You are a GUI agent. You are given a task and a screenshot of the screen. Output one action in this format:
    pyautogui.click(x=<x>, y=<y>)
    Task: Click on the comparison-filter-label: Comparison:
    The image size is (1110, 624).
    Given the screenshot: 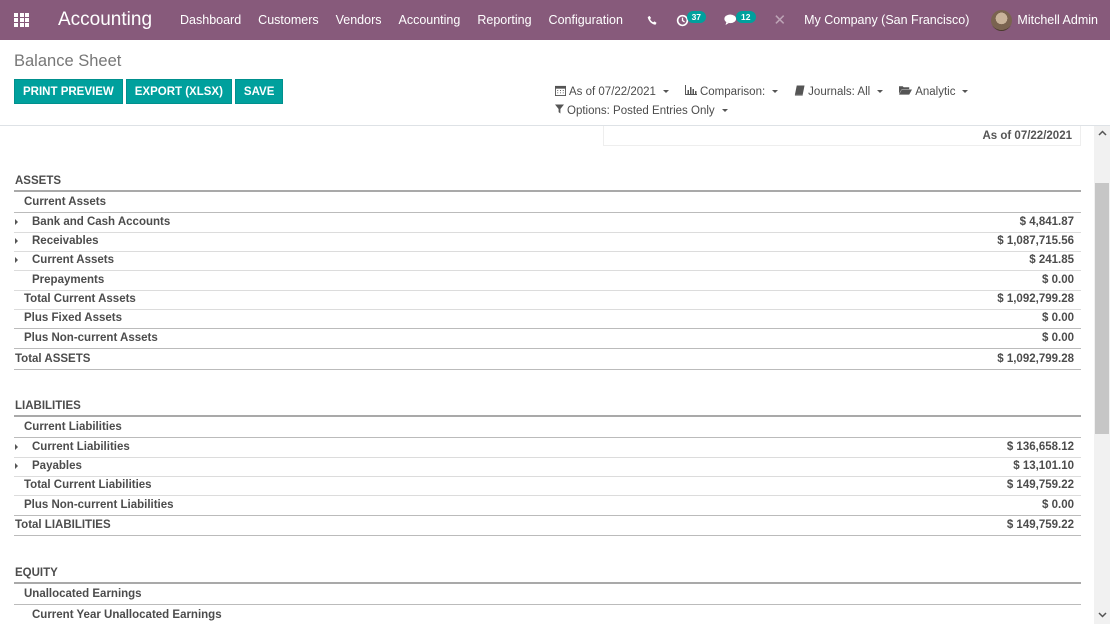 What is the action you would take?
    pyautogui.click(x=732, y=91)
    